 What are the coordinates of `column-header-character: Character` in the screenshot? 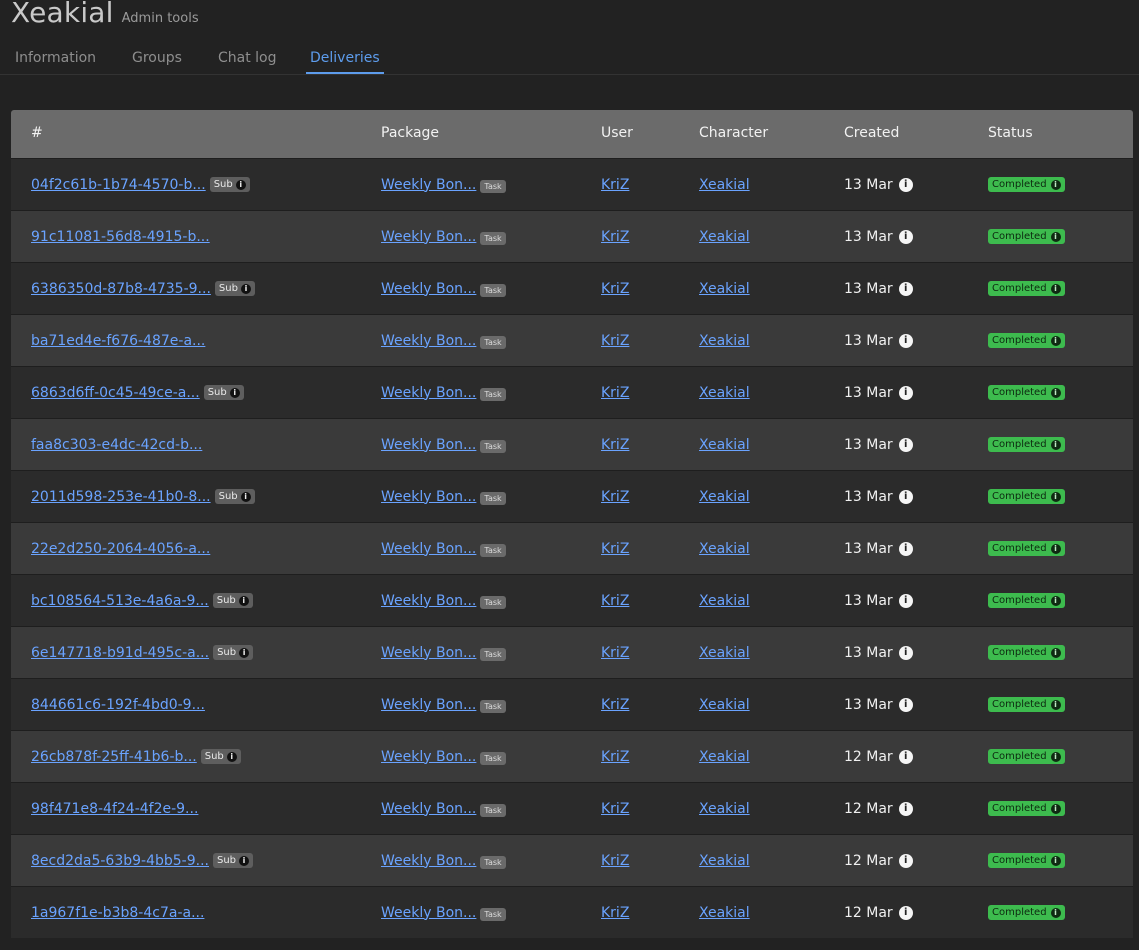 It's located at (733, 133).